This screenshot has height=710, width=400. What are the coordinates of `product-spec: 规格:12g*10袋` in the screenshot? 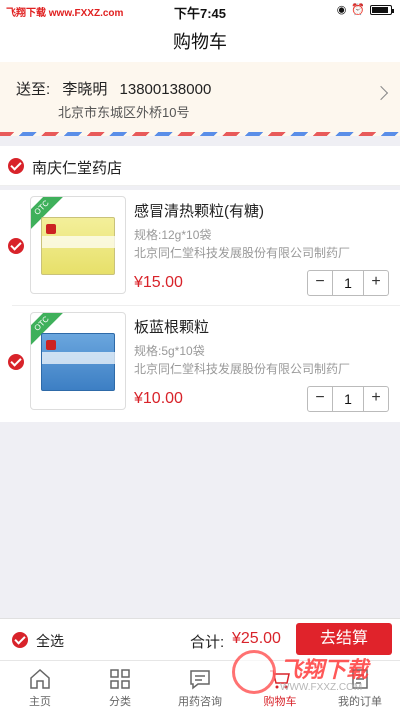 It's located at (173, 235).